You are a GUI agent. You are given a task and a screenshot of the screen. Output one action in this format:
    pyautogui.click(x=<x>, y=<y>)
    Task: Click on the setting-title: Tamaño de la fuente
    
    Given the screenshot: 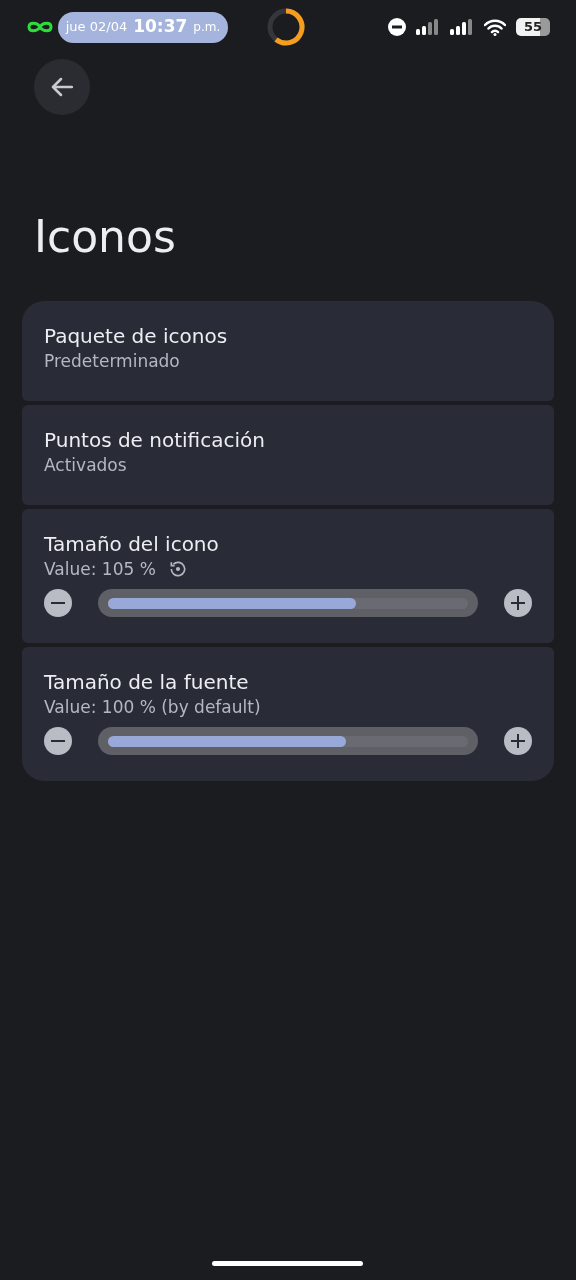 What is the action you would take?
    pyautogui.click(x=147, y=682)
    